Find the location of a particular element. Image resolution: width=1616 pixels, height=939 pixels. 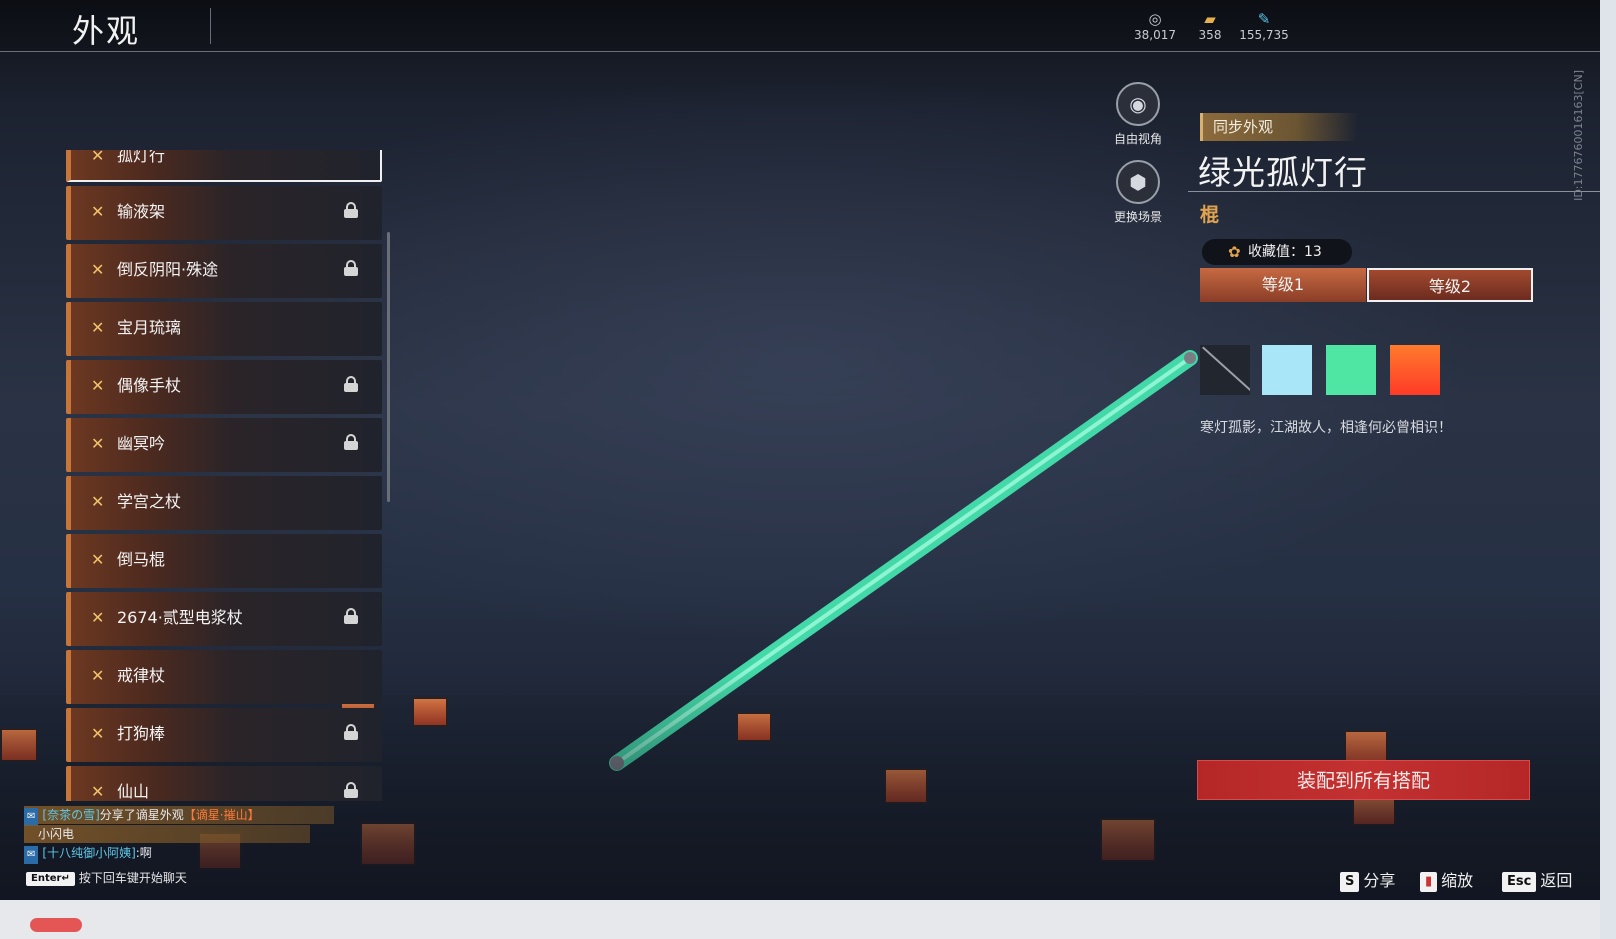

chat-sender: [奈茶の雪] is located at coordinates (71, 815).